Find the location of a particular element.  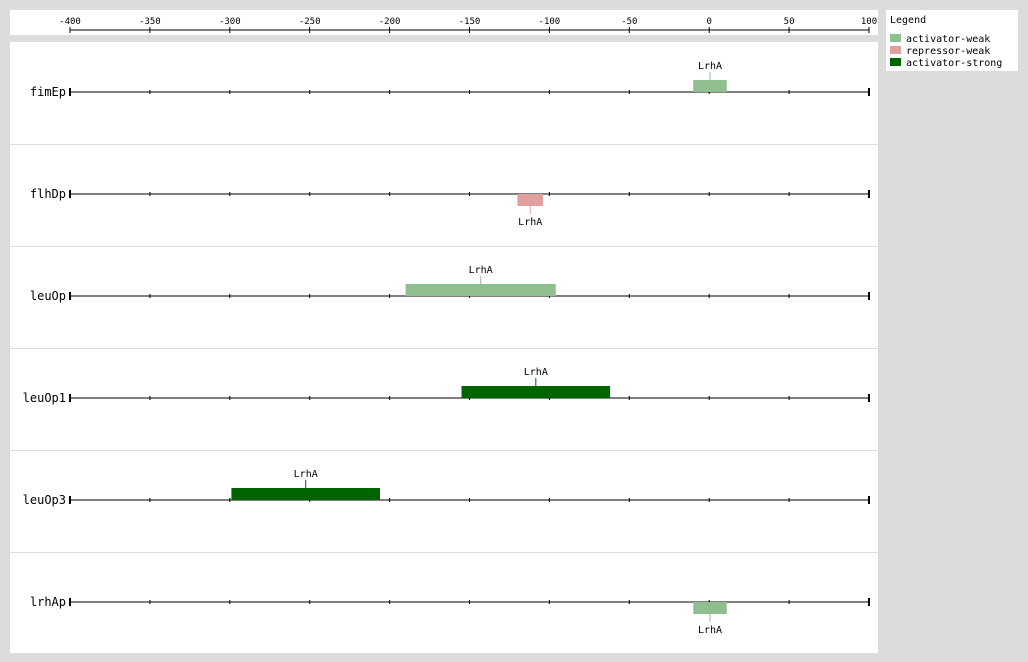

legend-item-activator-weak: activator-weak is located at coordinates (940, 39).